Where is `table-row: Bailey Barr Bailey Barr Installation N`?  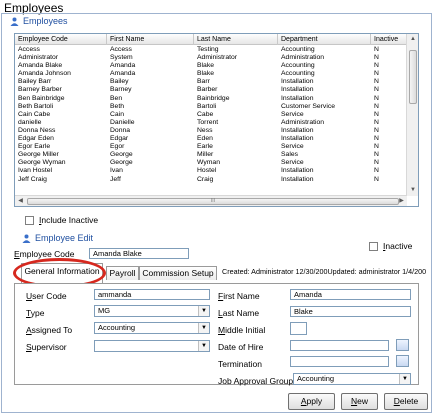 table-row: Bailey Barr Bailey Barr Installation N is located at coordinates (211, 82).